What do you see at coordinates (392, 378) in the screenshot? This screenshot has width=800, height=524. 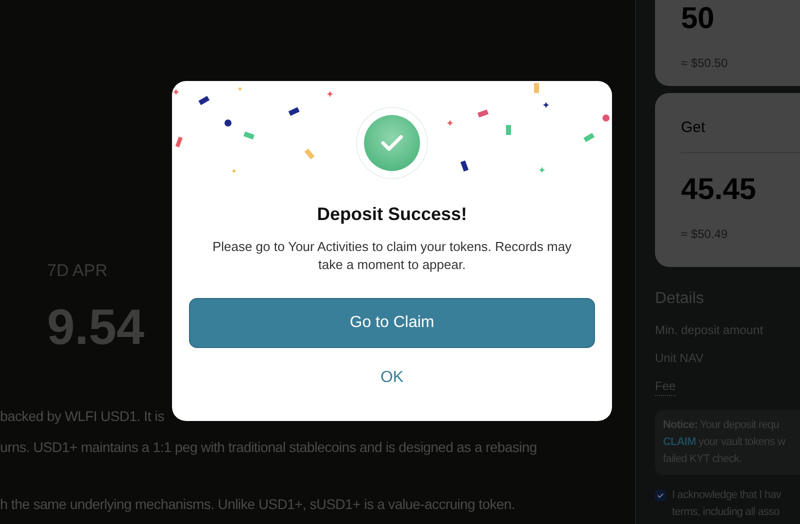 I see `ok-button: OK` at bounding box center [392, 378].